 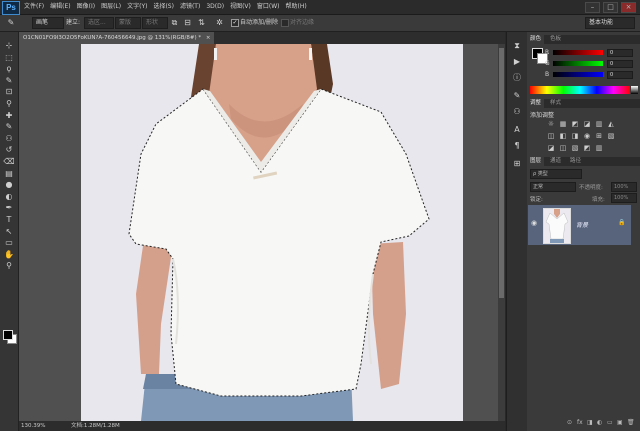 I want to click on adjustment-row2-0-icon: ◫, so click(x=551, y=136).